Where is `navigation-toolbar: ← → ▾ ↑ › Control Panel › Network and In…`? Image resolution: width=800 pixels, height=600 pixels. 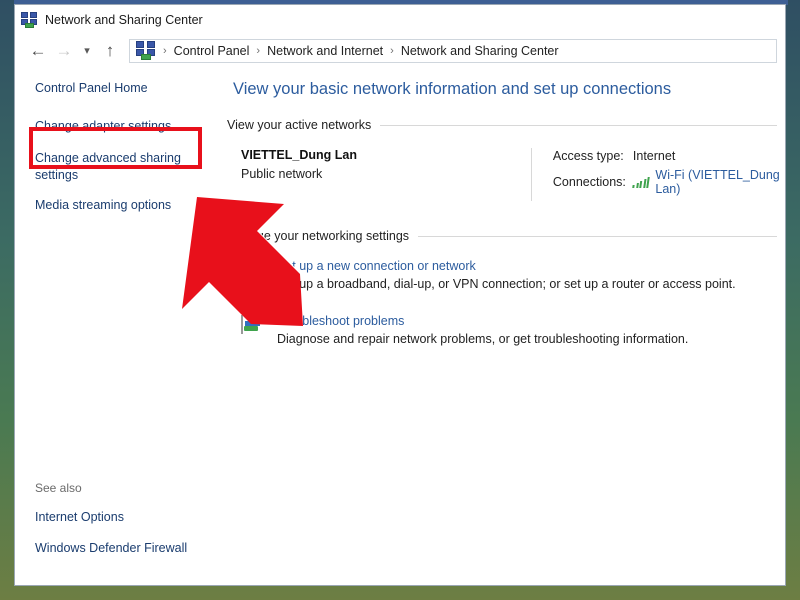
navigation-toolbar: ← → ▾ ↑ › Control Panel › Network and In… is located at coordinates (400, 50).